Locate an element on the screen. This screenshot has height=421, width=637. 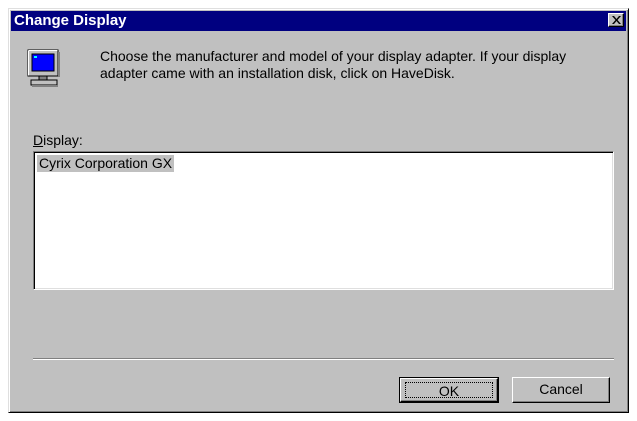
ok-button-bevel: OK is located at coordinates (449, 390).